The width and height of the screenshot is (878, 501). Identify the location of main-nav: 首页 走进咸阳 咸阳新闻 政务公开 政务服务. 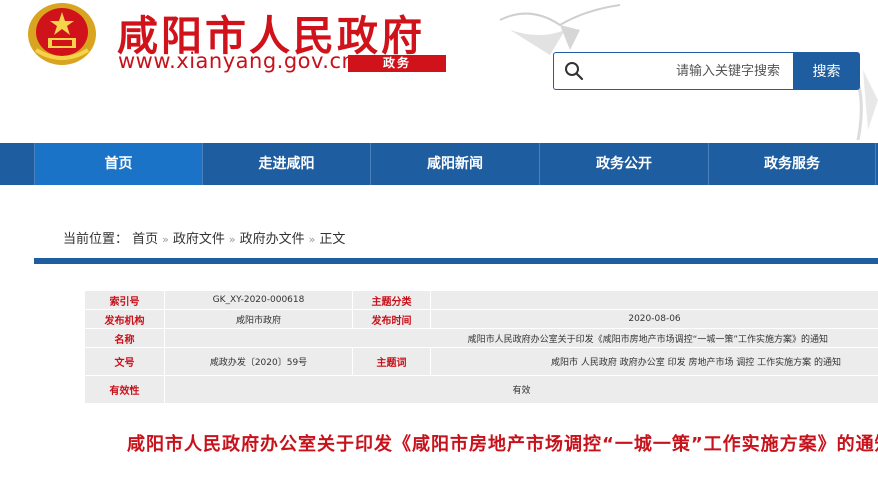
(439, 164).